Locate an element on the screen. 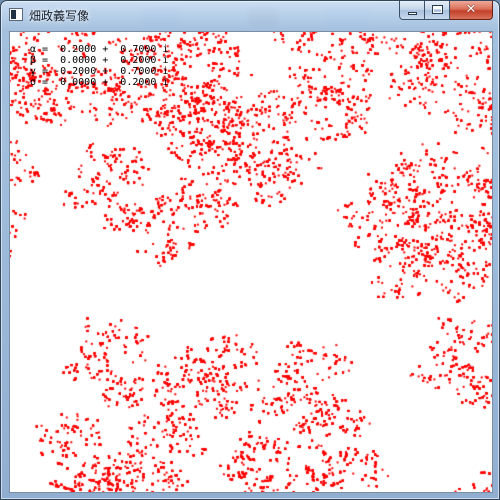 Image resolution: width=500 pixels, height=500 pixels. alpha-parameter: α = 0.2000 + 0.7000 i is located at coordinates (99, 49).